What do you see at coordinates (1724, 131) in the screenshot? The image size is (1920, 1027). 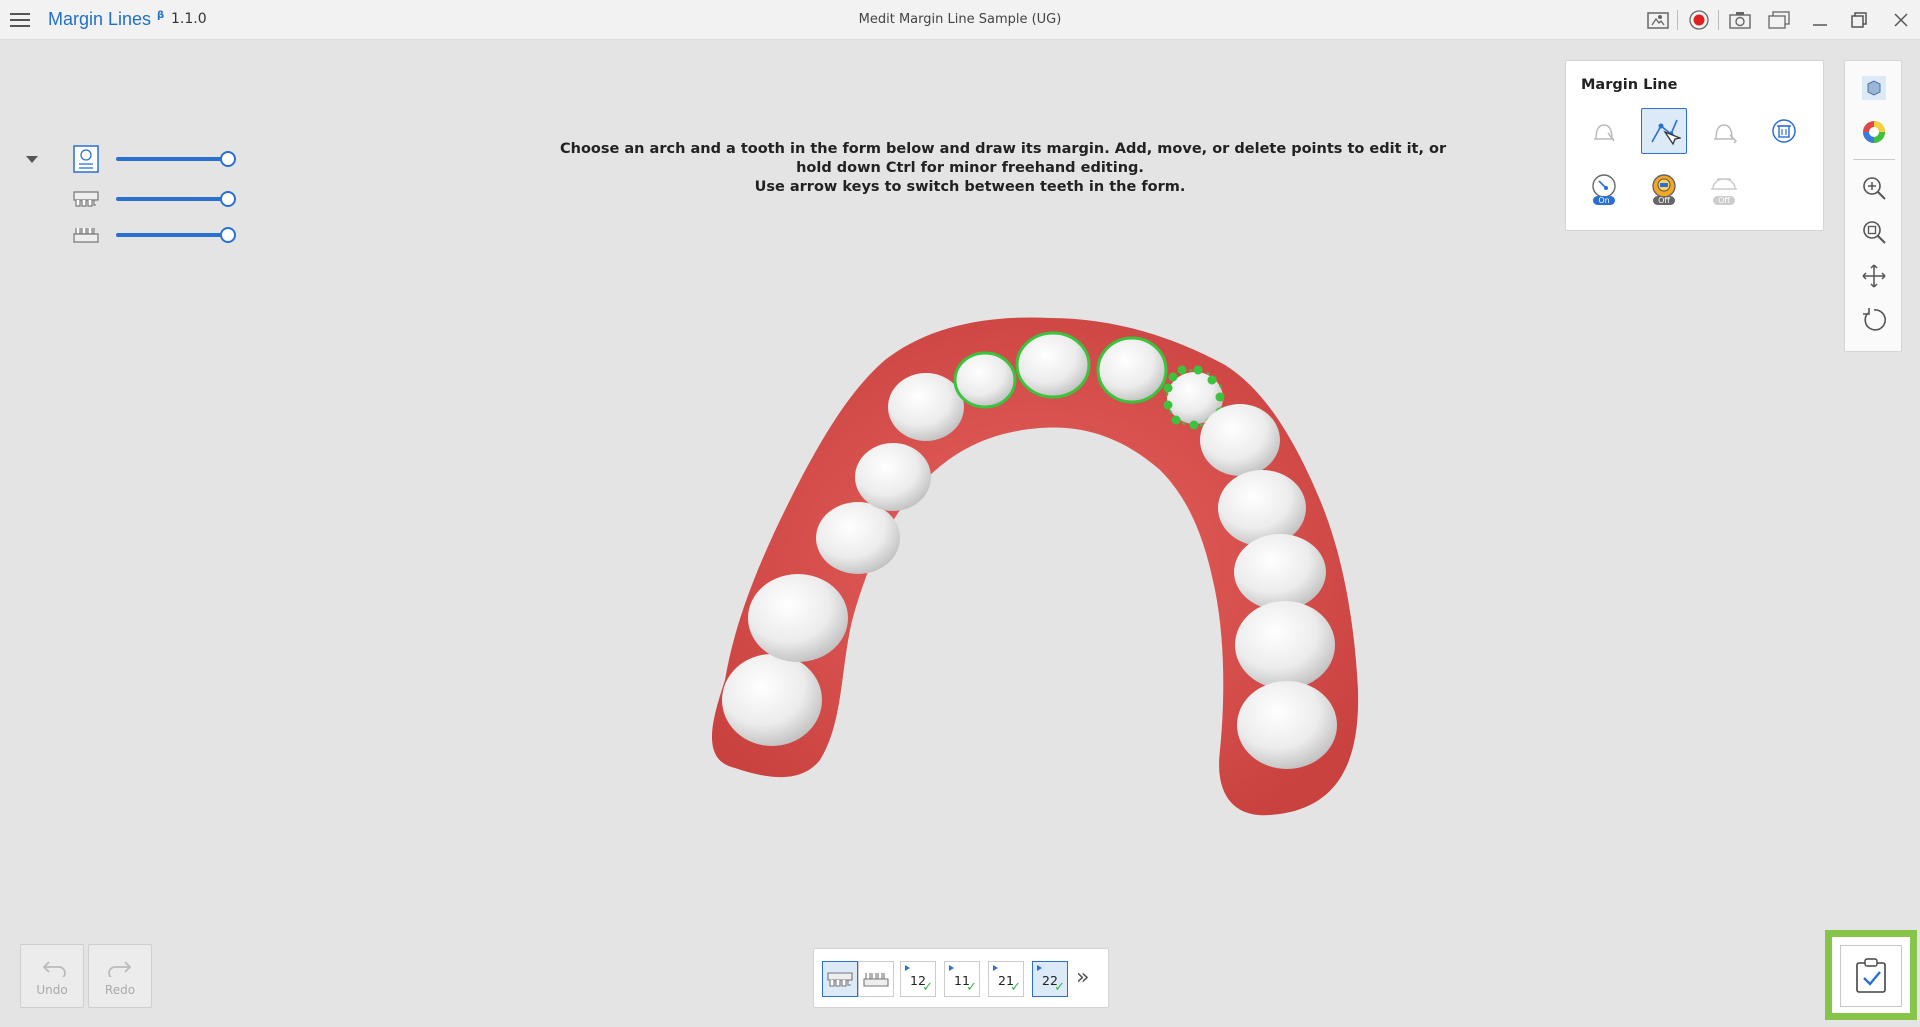 I see `freehand-margin-tool` at bounding box center [1724, 131].